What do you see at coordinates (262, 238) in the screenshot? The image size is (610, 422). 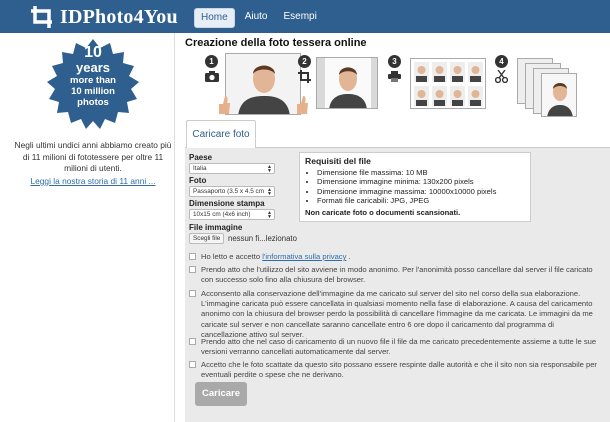 I see `file-name: nessun fi...lezionato` at bounding box center [262, 238].